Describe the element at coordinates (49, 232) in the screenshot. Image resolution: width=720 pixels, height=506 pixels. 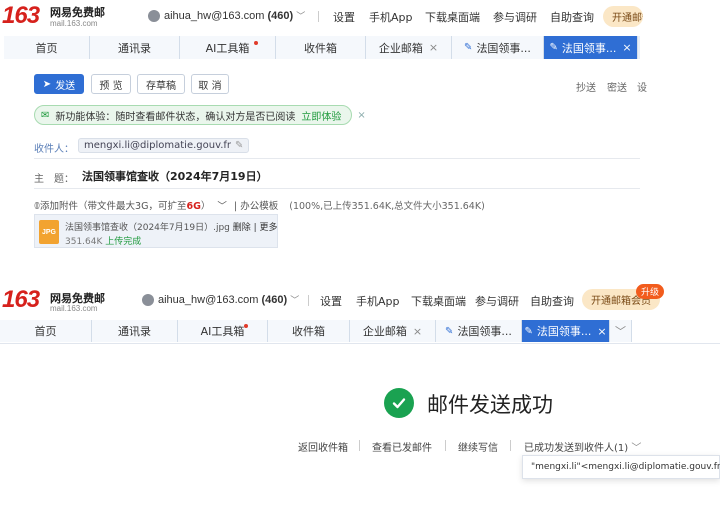
I see `jpg-file-icon: JPG` at that location.